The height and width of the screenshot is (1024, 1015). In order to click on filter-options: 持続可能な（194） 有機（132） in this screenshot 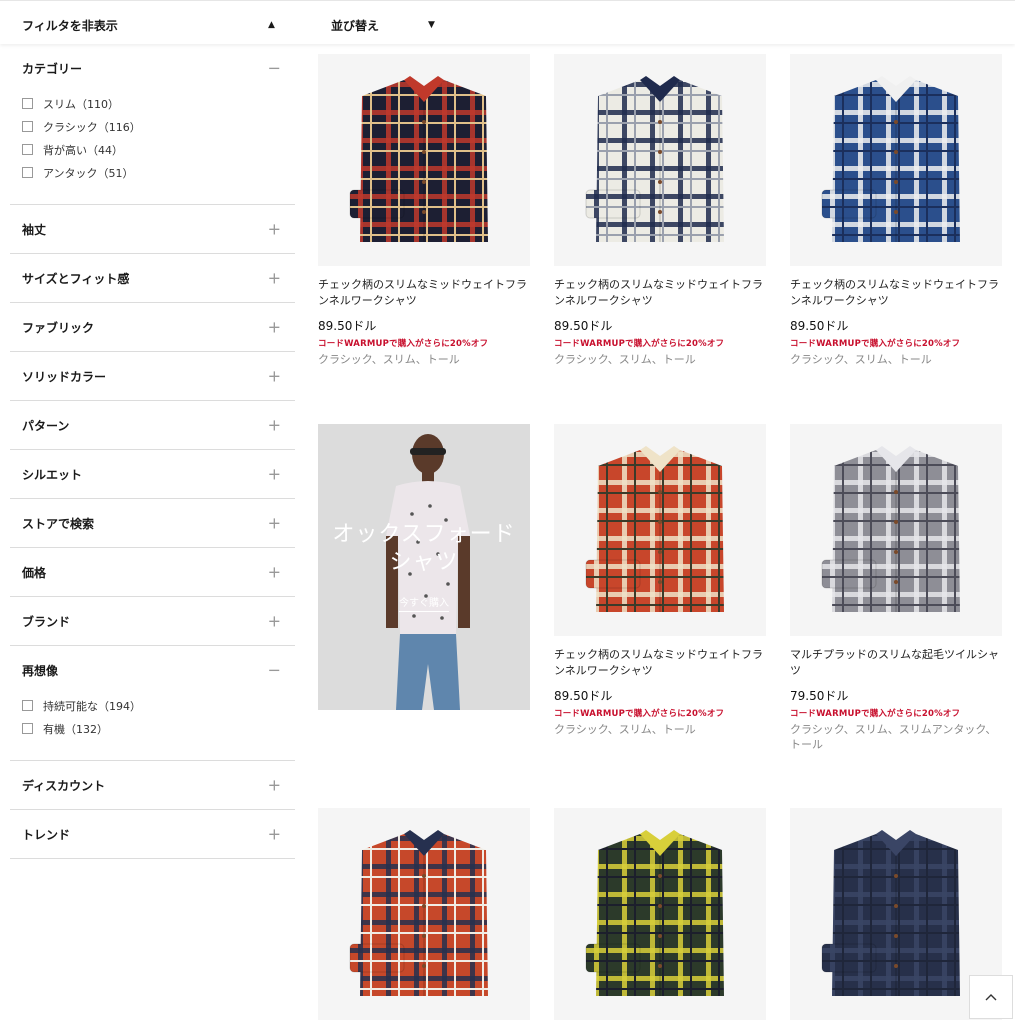, I will do `click(152, 727)`.